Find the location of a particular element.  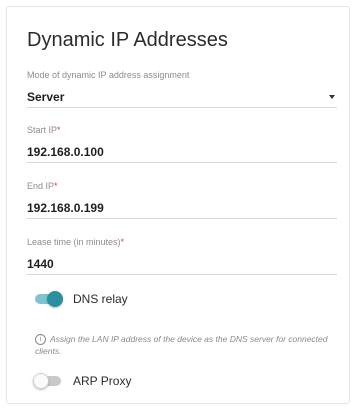

end-ip-input is located at coordinates (182, 208).